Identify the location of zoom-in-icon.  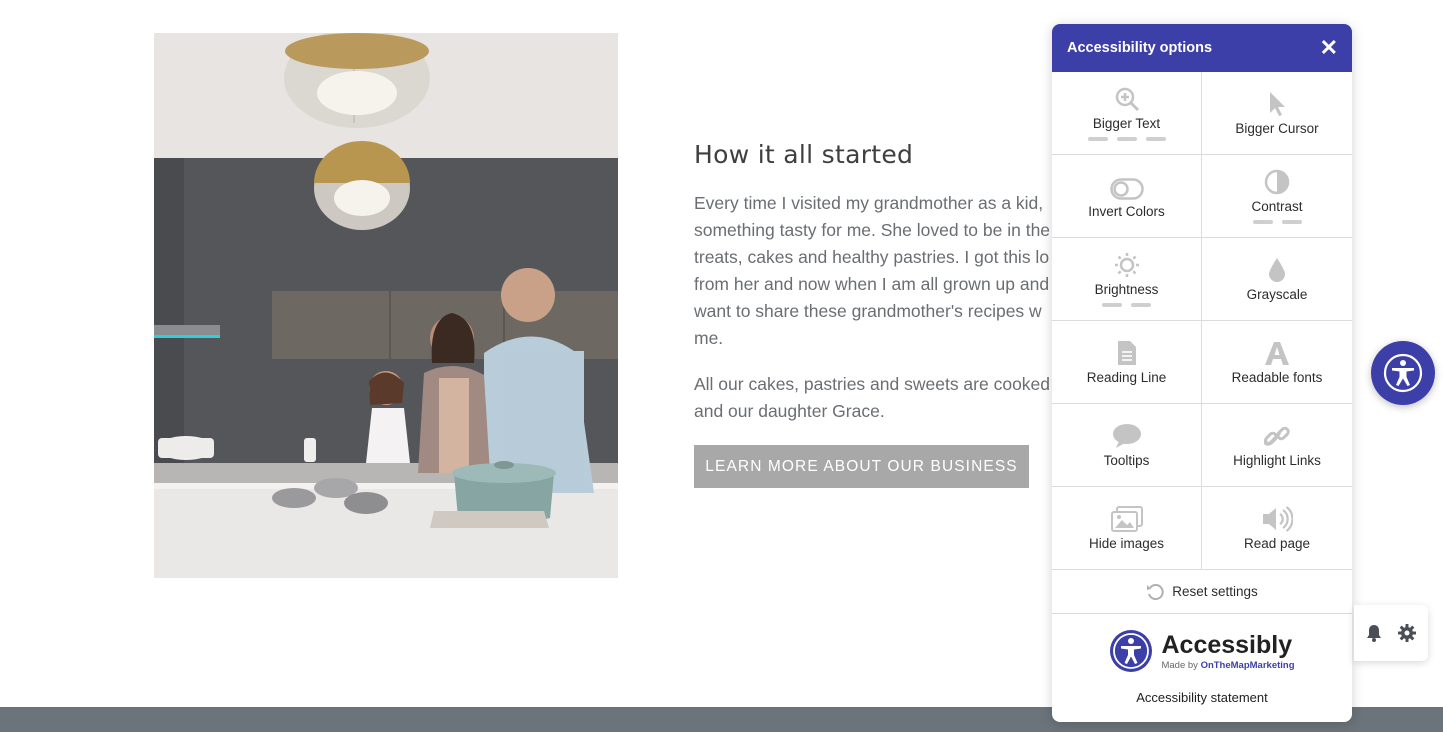
(1127, 99).